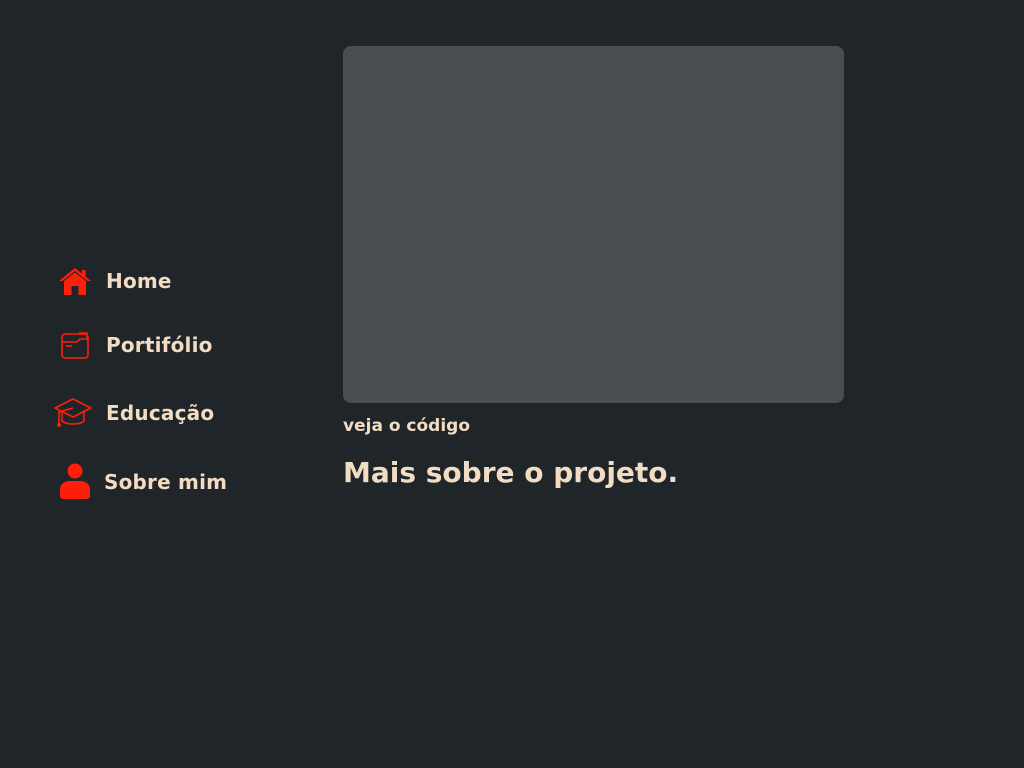  Describe the element at coordinates (75, 345) in the screenshot. I see `folder-icon` at that location.